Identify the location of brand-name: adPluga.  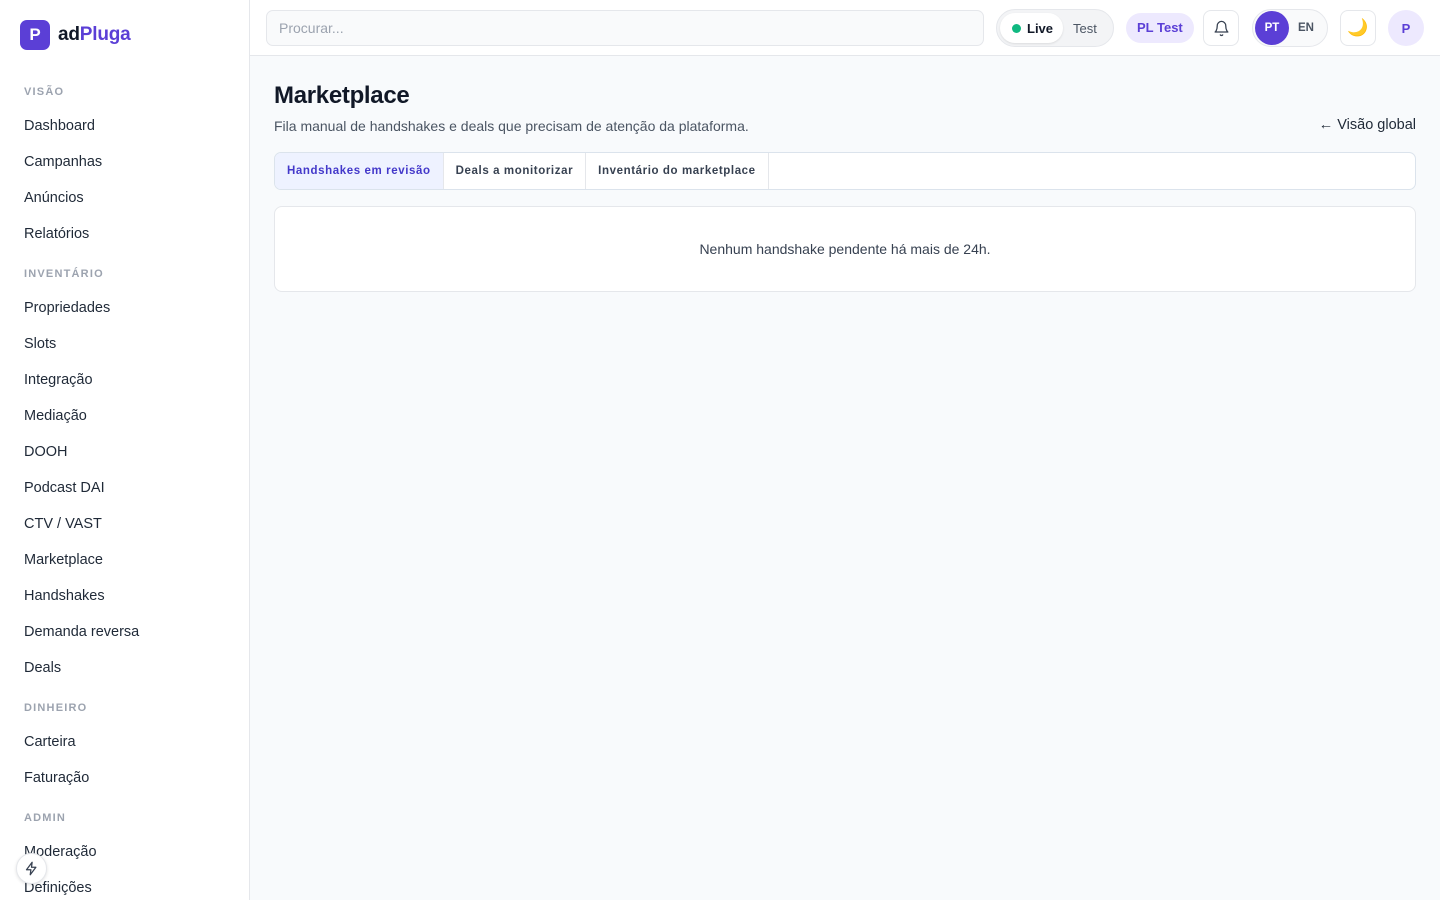
(94, 35).